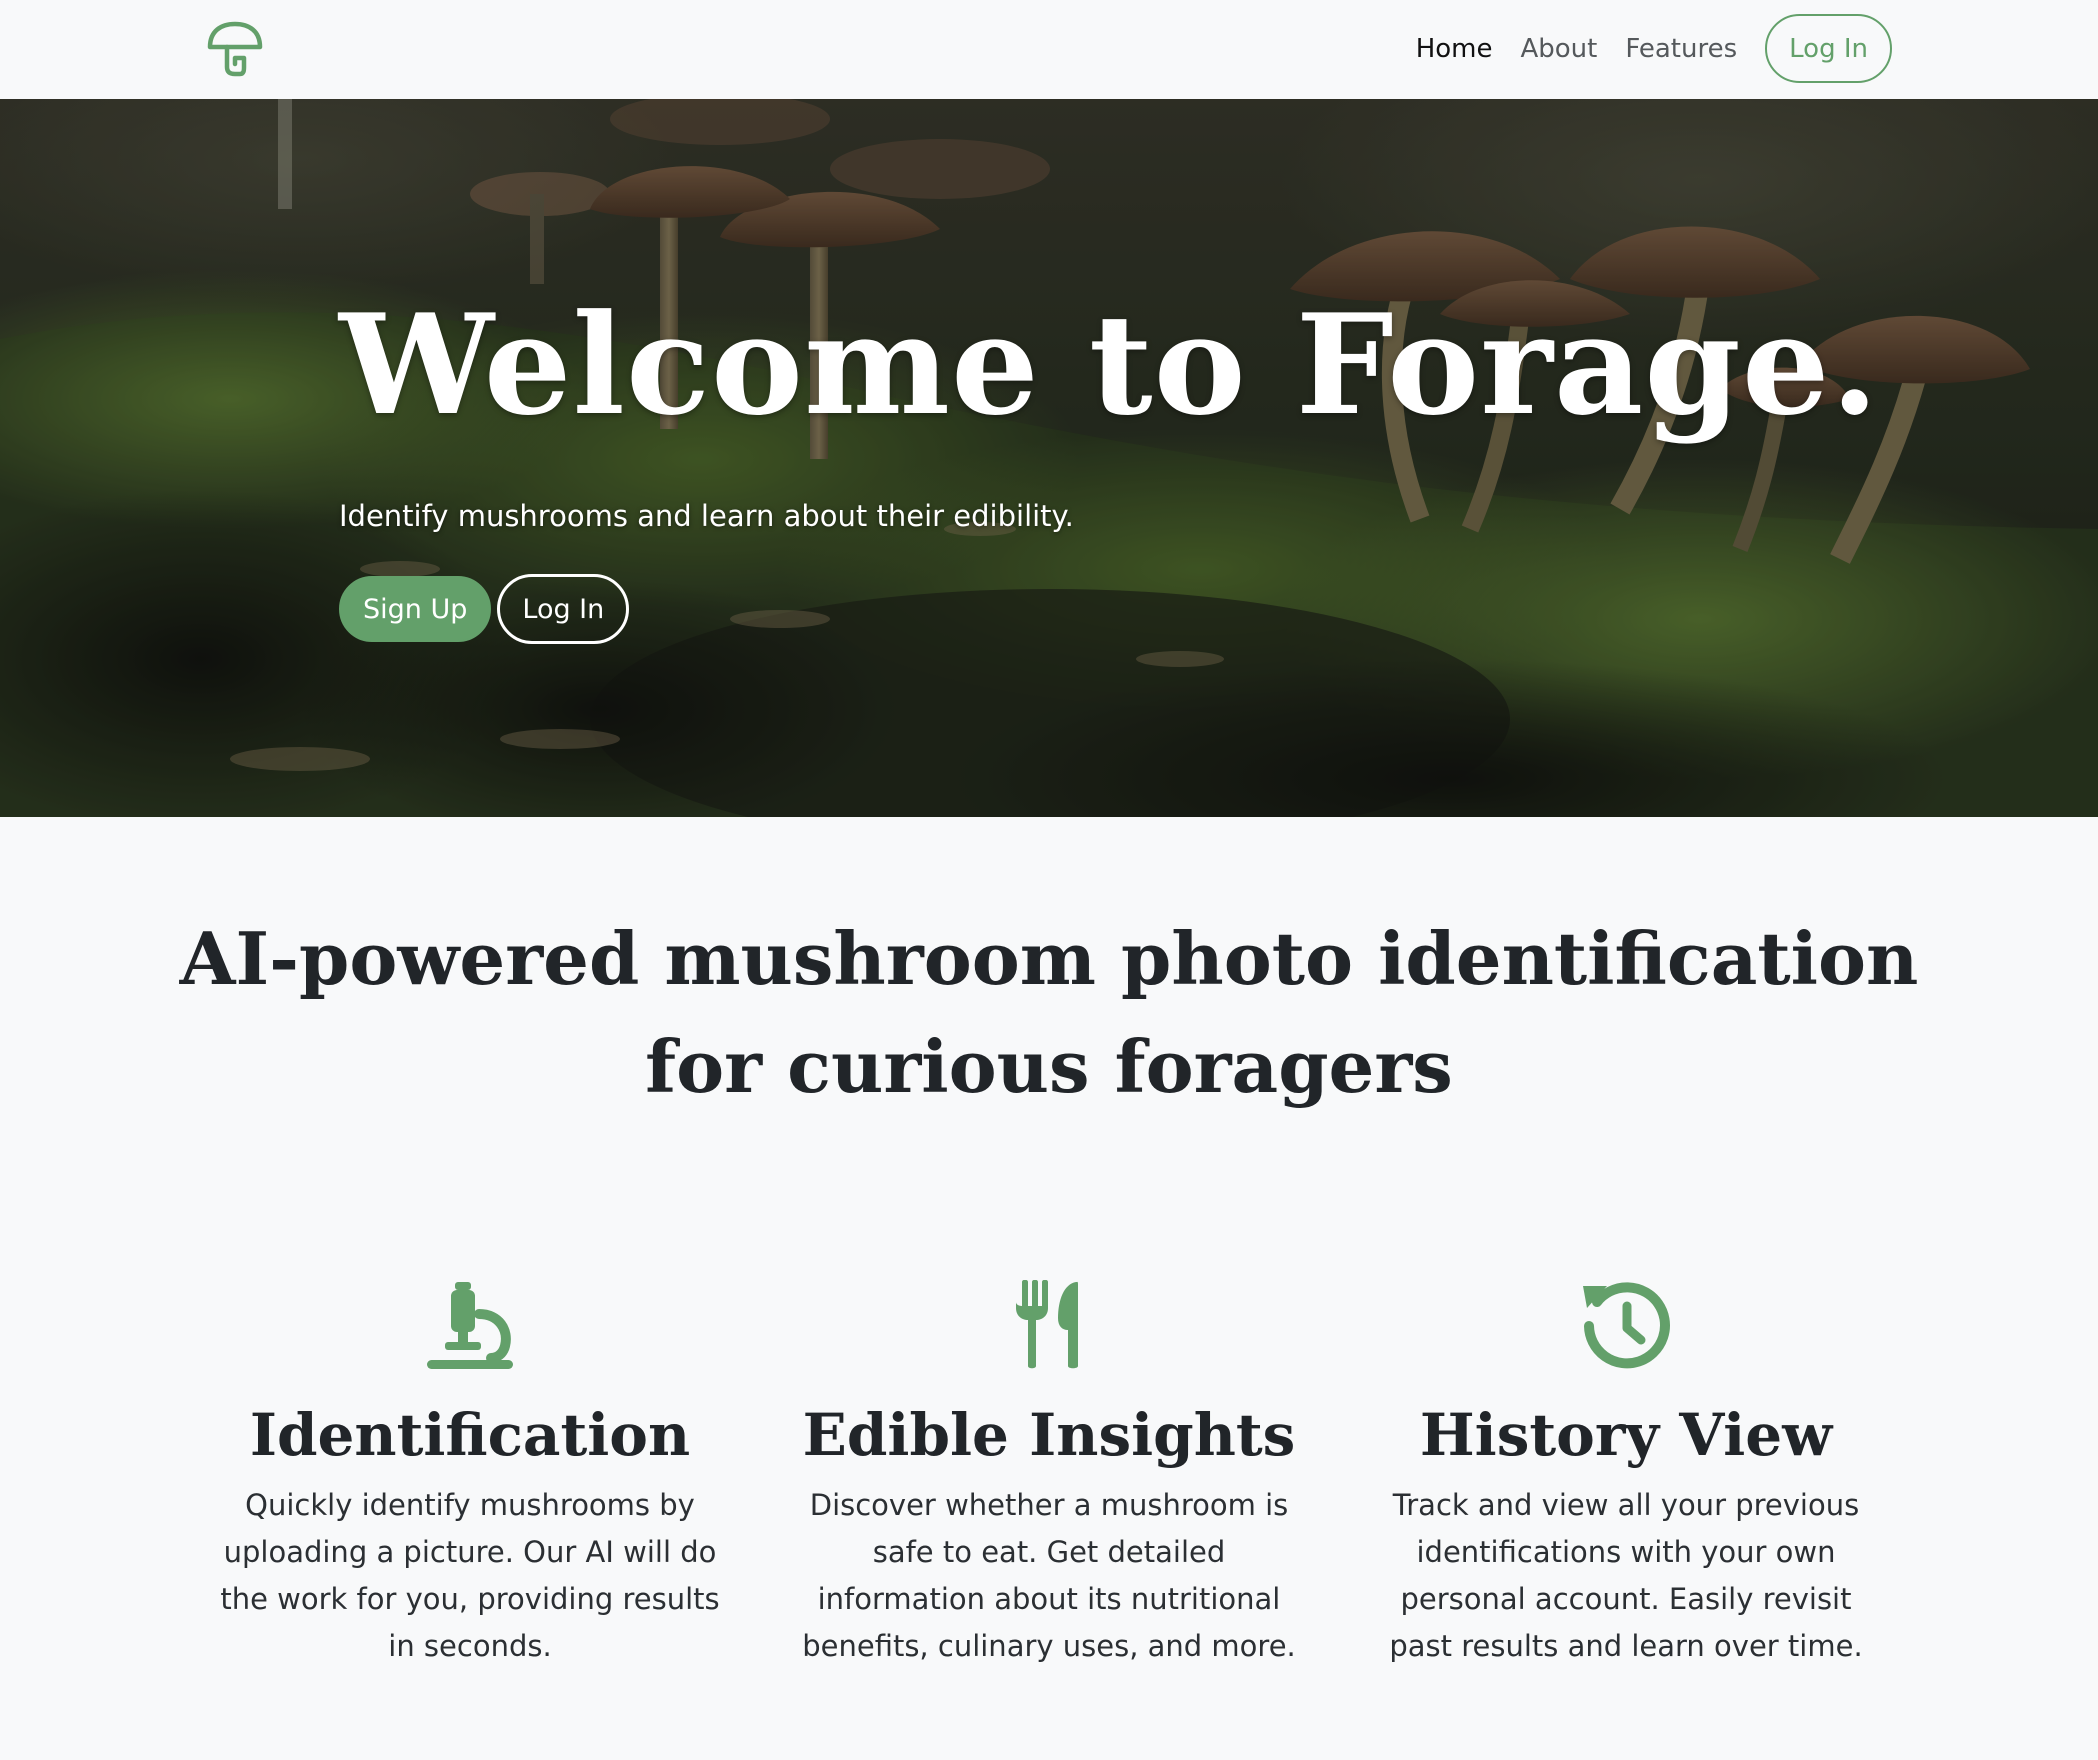 This screenshot has height=1760, width=2098. What do you see at coordinates (235, 49) in the screenshot?
I see `mushroom-icon` at bounding box center [235, 49].